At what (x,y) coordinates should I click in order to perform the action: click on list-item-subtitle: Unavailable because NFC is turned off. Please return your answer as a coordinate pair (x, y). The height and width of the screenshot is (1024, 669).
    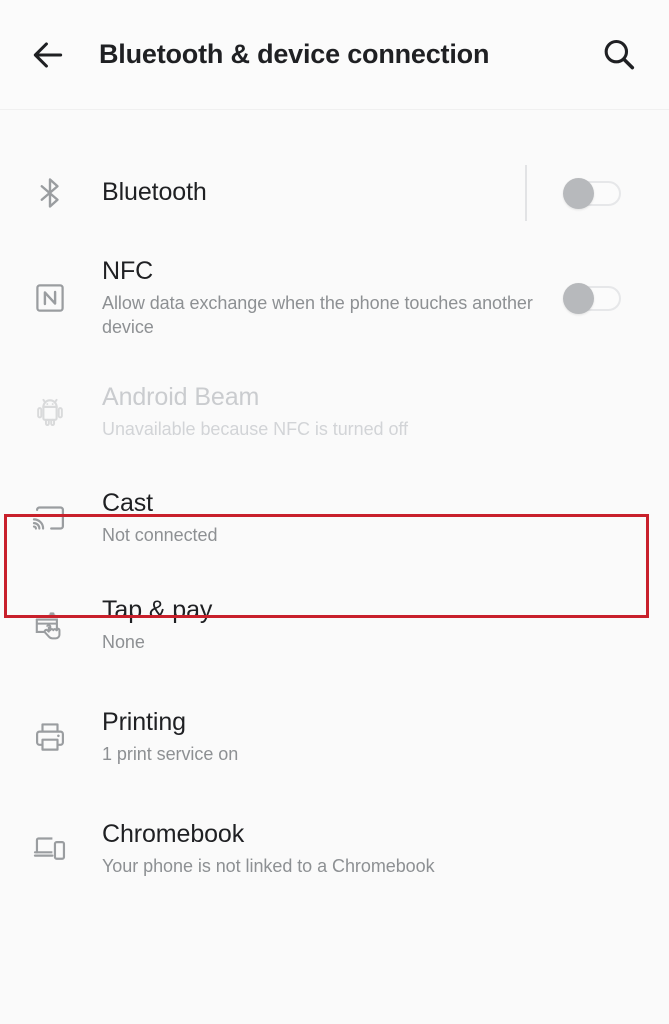
    Looking at the image, I should click on (255, 429).